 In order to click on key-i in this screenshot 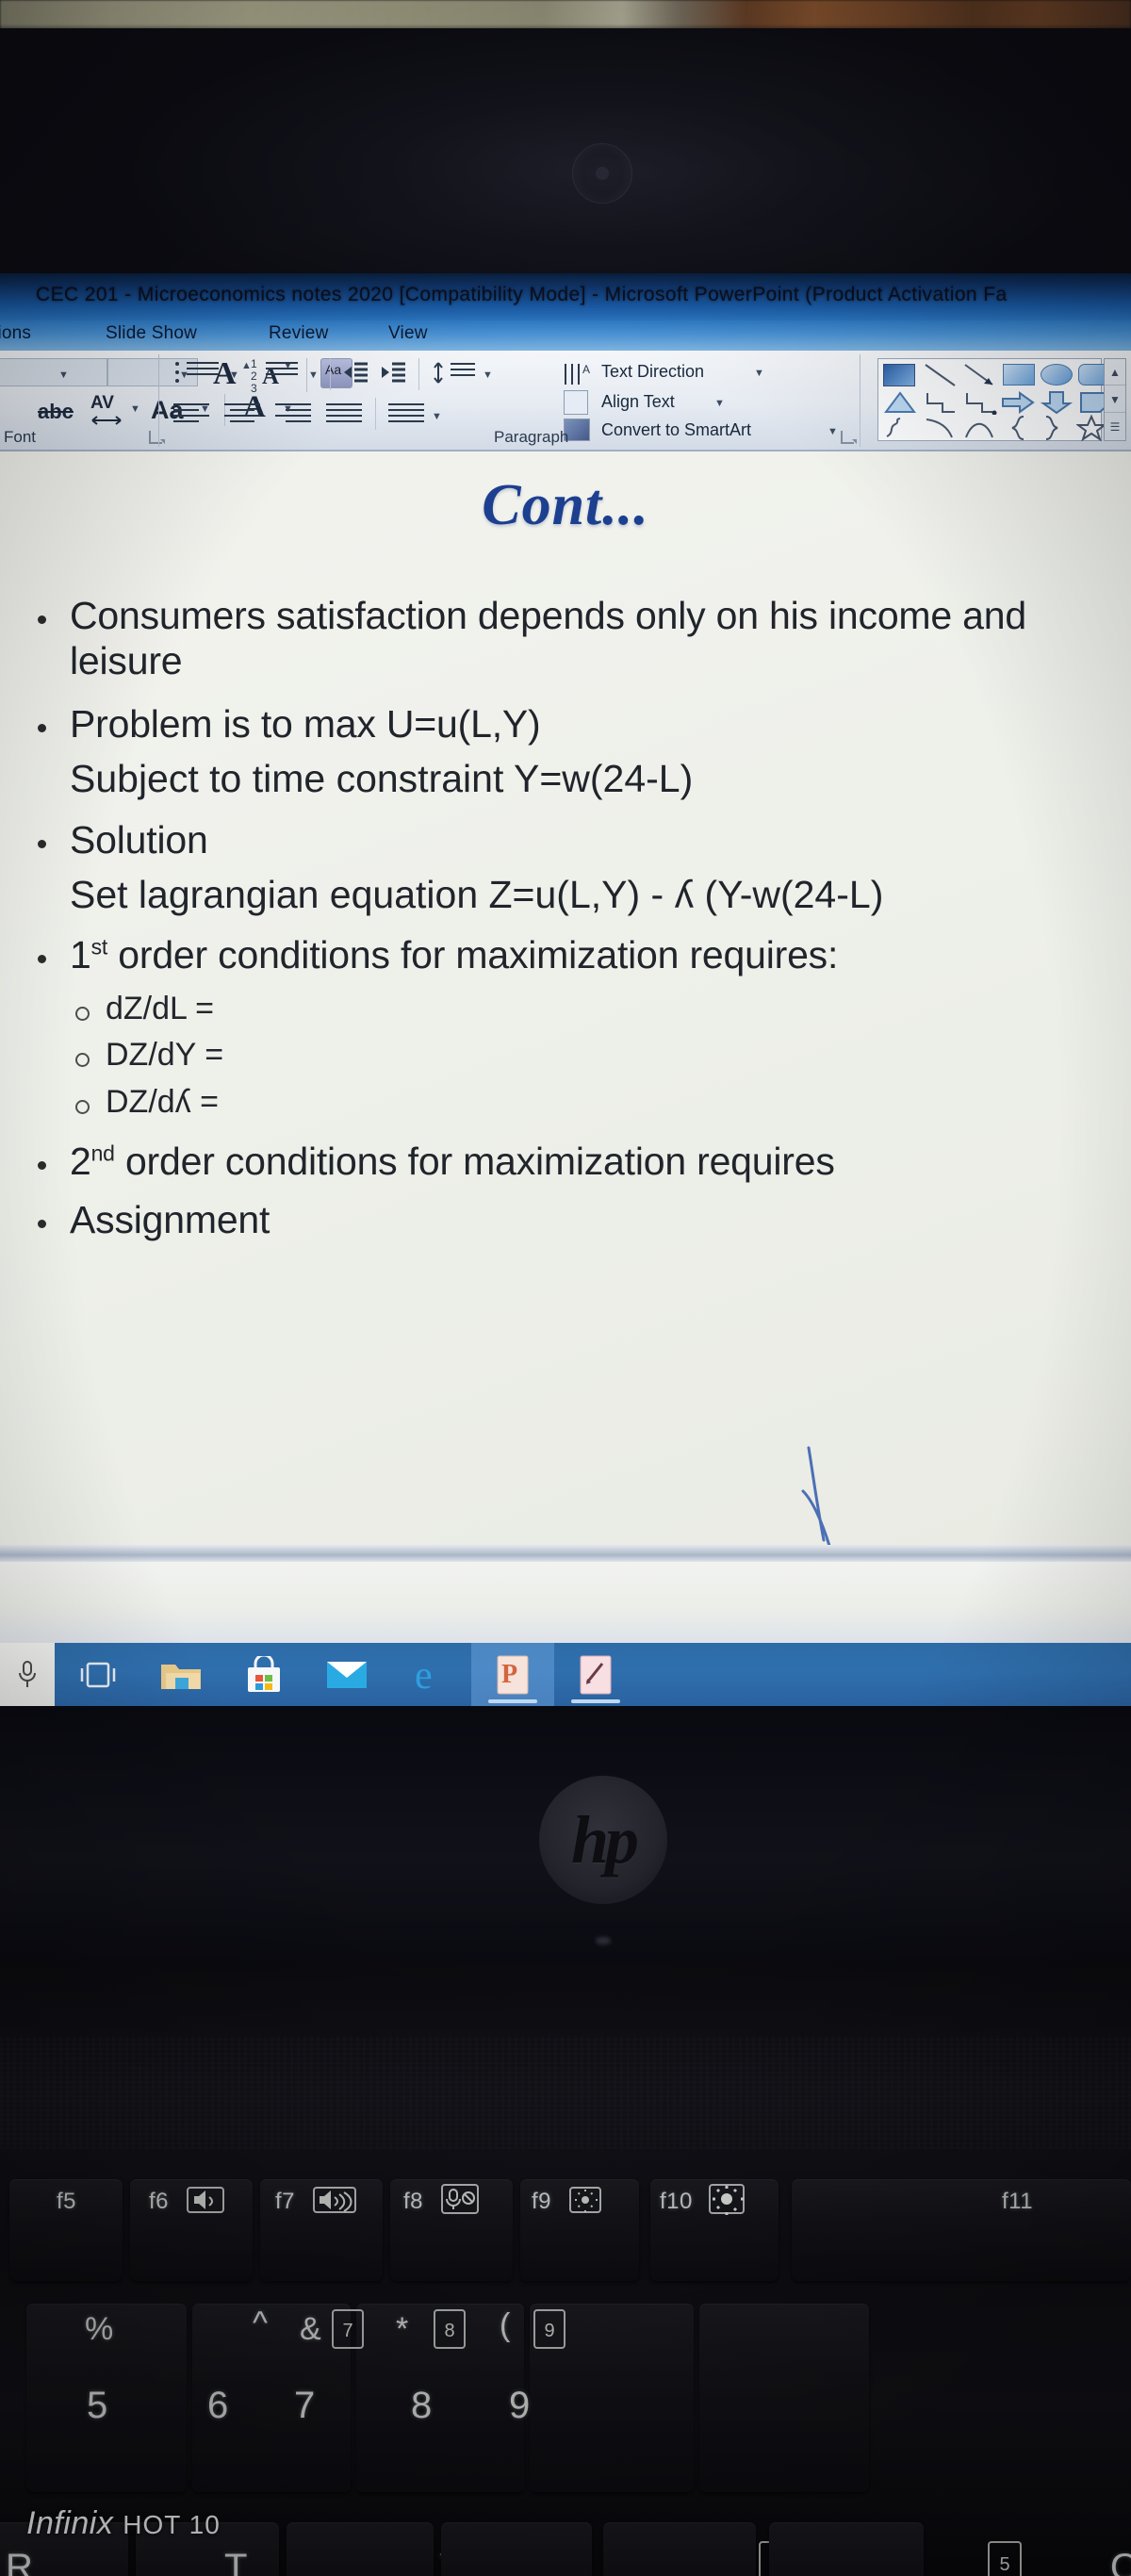, I will do `click(680, 2549)`.